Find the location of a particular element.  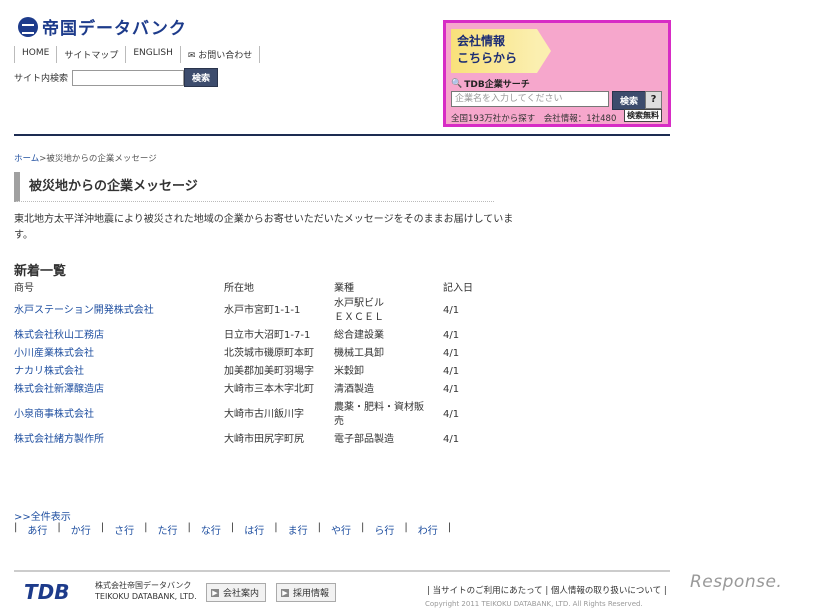

kana-index: | あ行 | か行 | さ行 | た行 | な行 | は行 | ま行 | や行 | ら行 | わ行 | is located at coordinates (232, 529).